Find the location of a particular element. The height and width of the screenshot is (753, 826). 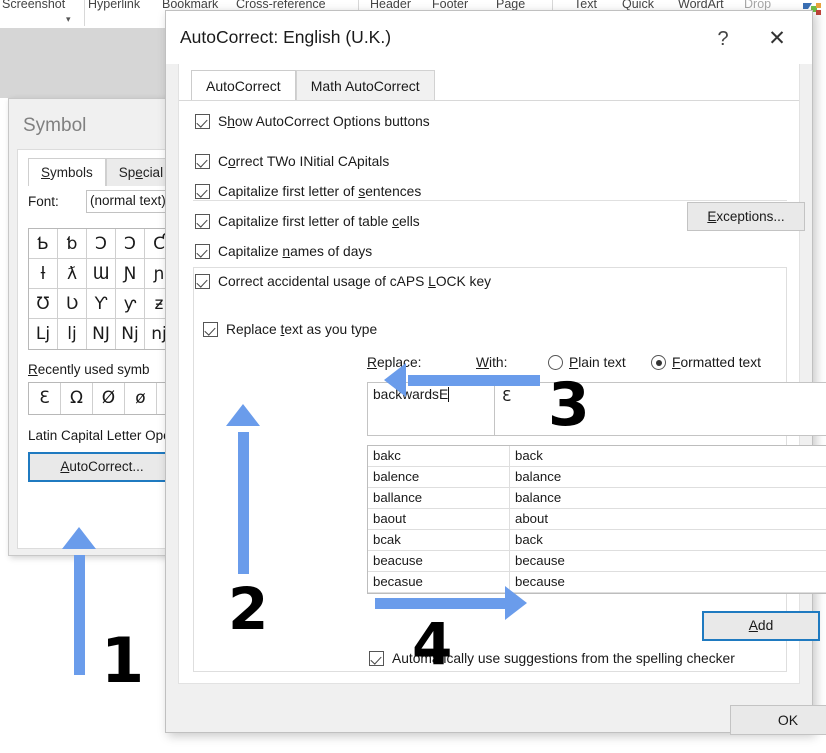

replace-label: Replace: is located at coordinates (394, 362).